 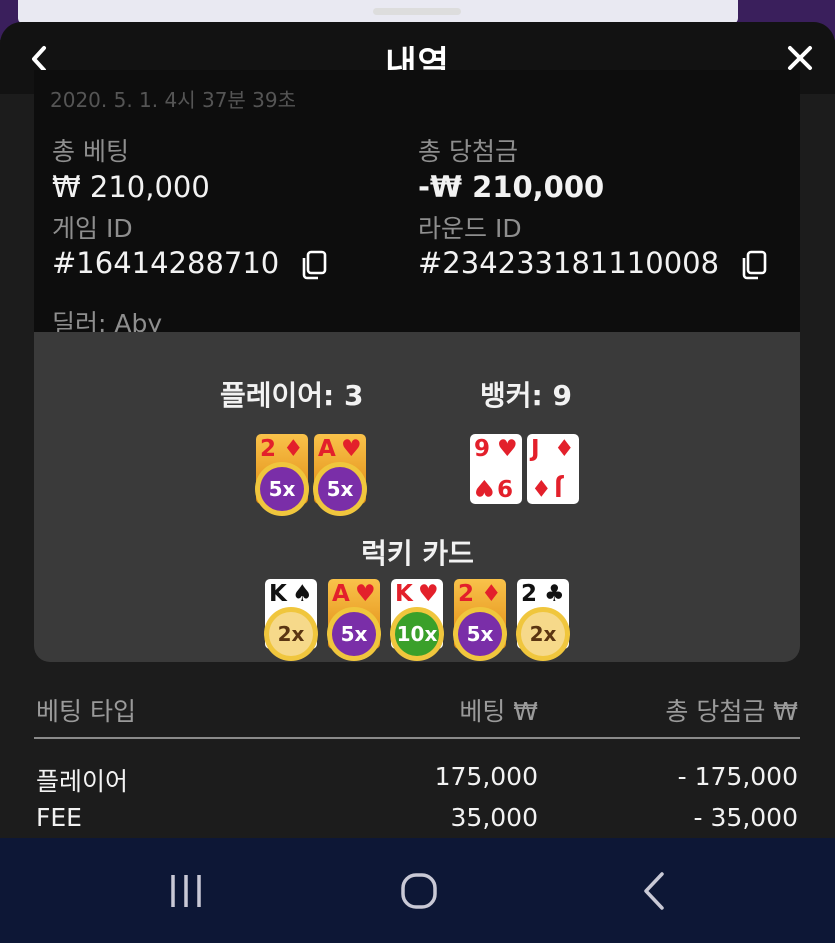 I want to click on round-id-label: 라운드 ID, so click(x=470, y=228).